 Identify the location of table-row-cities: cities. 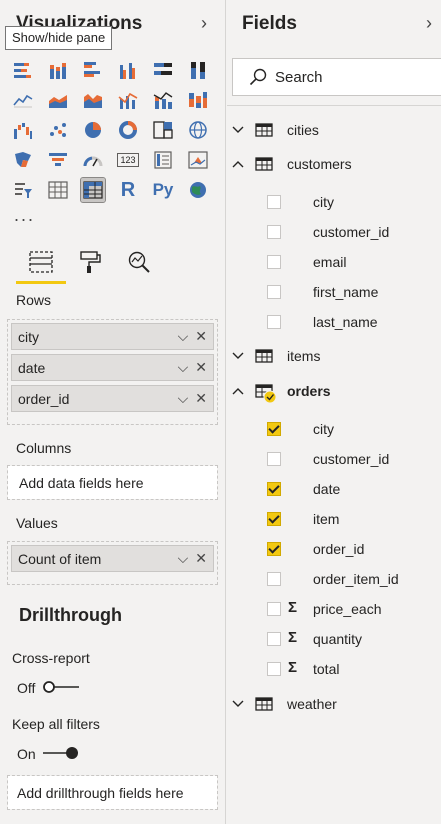
(334, 130).